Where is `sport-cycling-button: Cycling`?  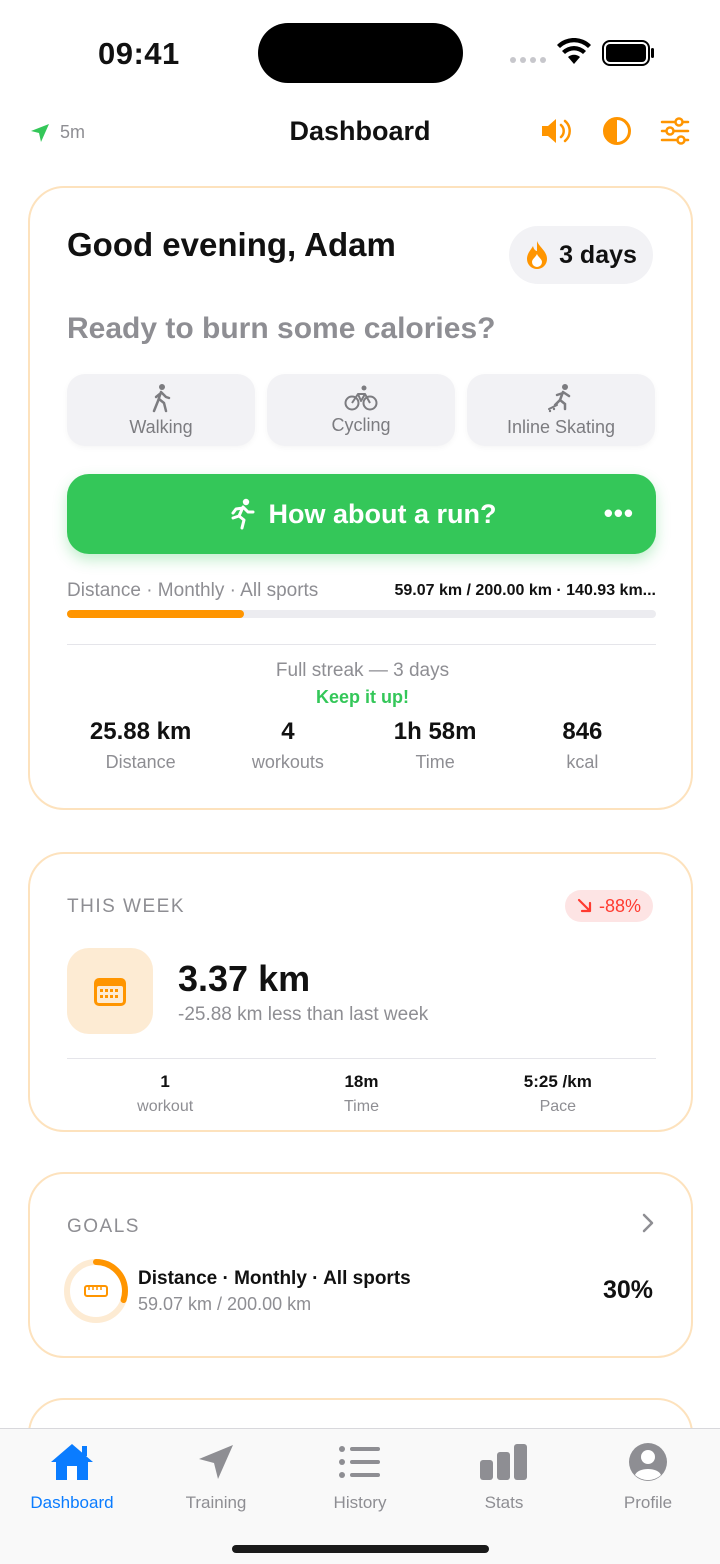 sport-cycling-button: Cycling is located at coordinates (361, 410).